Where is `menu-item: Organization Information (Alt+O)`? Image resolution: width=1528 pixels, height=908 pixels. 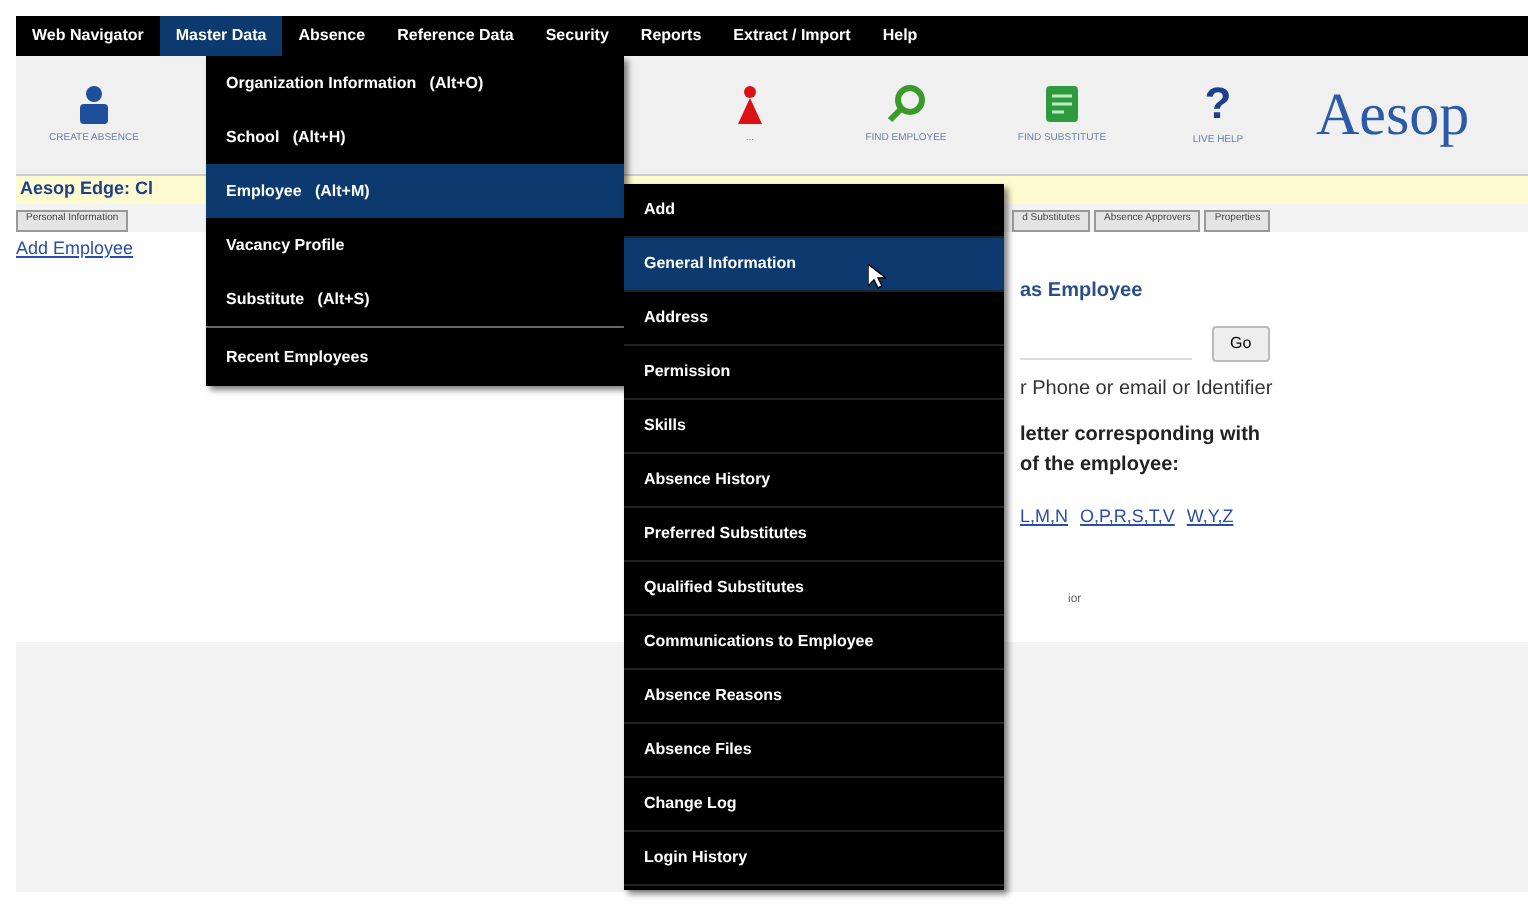 menu-item: Organization Information (Alt+O) is located at coordinates (415, 83).